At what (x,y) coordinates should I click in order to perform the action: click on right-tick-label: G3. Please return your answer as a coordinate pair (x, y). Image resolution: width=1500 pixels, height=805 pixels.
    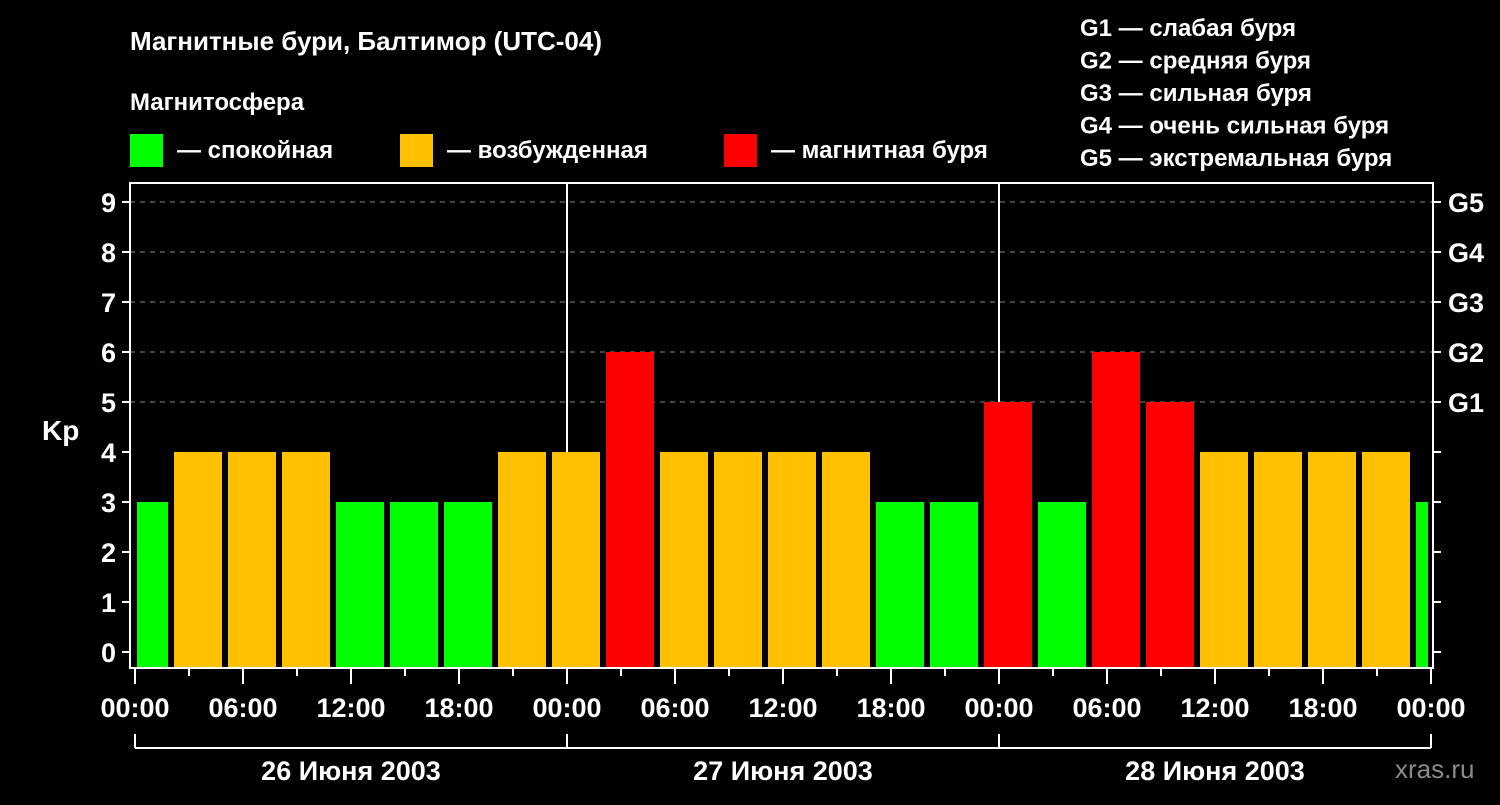
    Looking at the image, I should click on (1466, 303).